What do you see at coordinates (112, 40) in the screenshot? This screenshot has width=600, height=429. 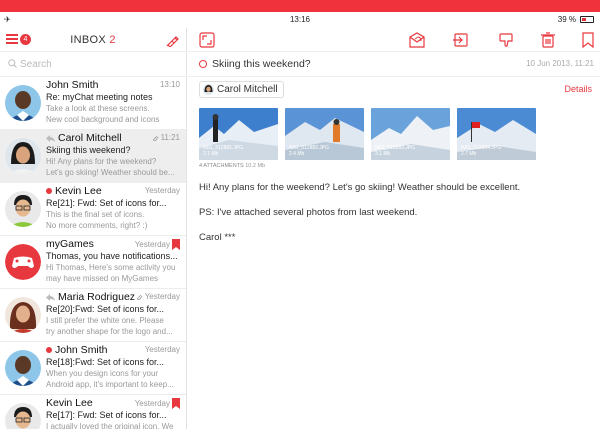 I see `inbox-count: 2` at bounding box center [112, 40].